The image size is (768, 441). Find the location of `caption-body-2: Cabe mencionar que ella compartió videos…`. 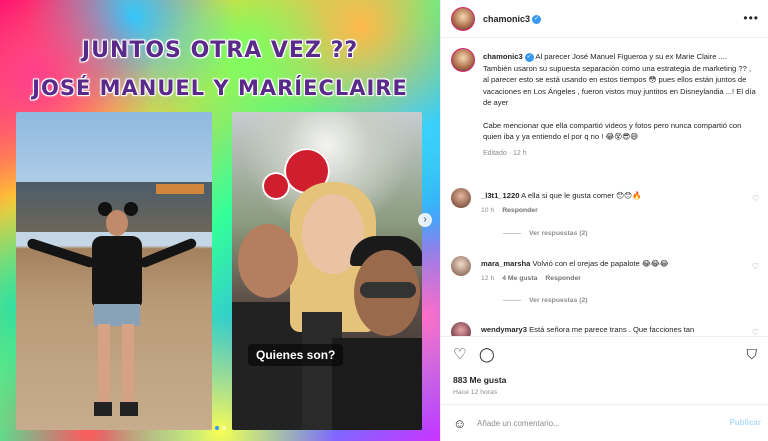

caption-body-2: Cabe mencionar que ella compartió videos… is located at coordinates (612, 131).